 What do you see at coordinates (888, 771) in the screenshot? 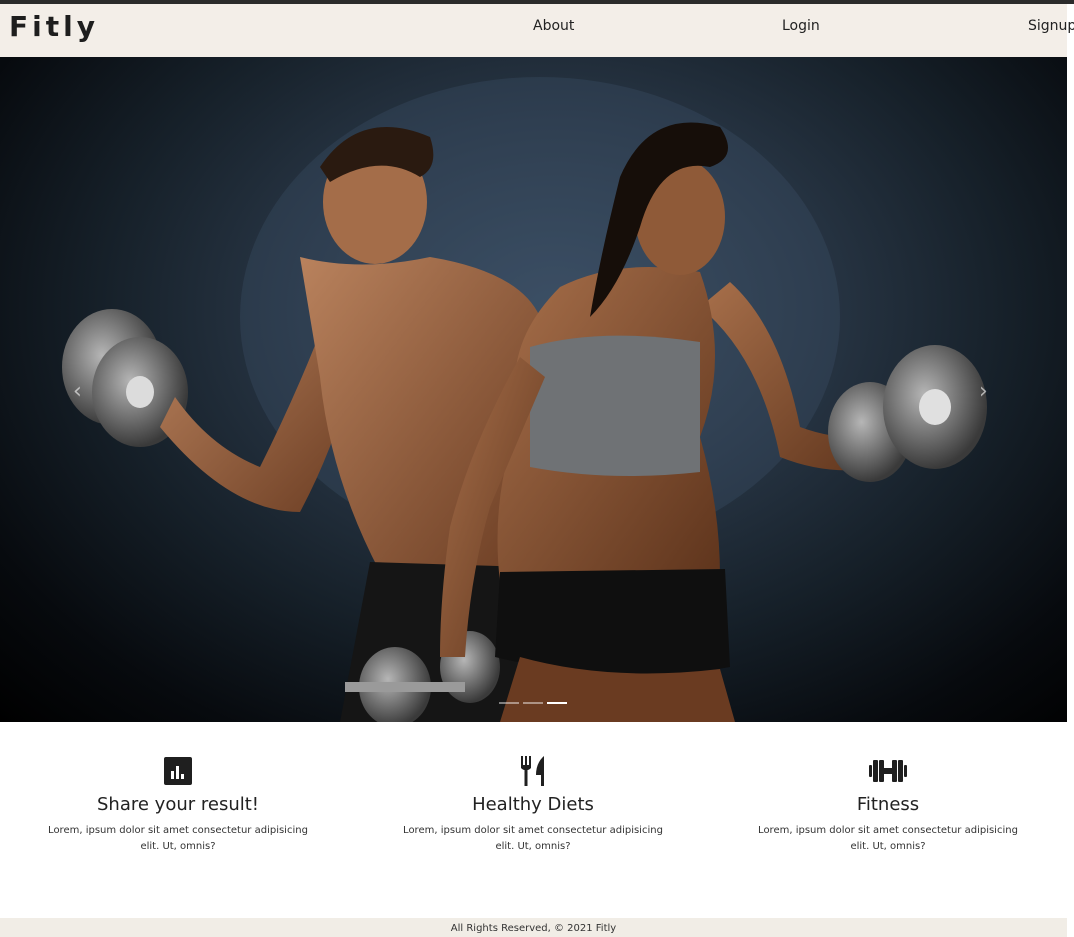
I see `dumbbell-icon` at bounding box center [888, 771].